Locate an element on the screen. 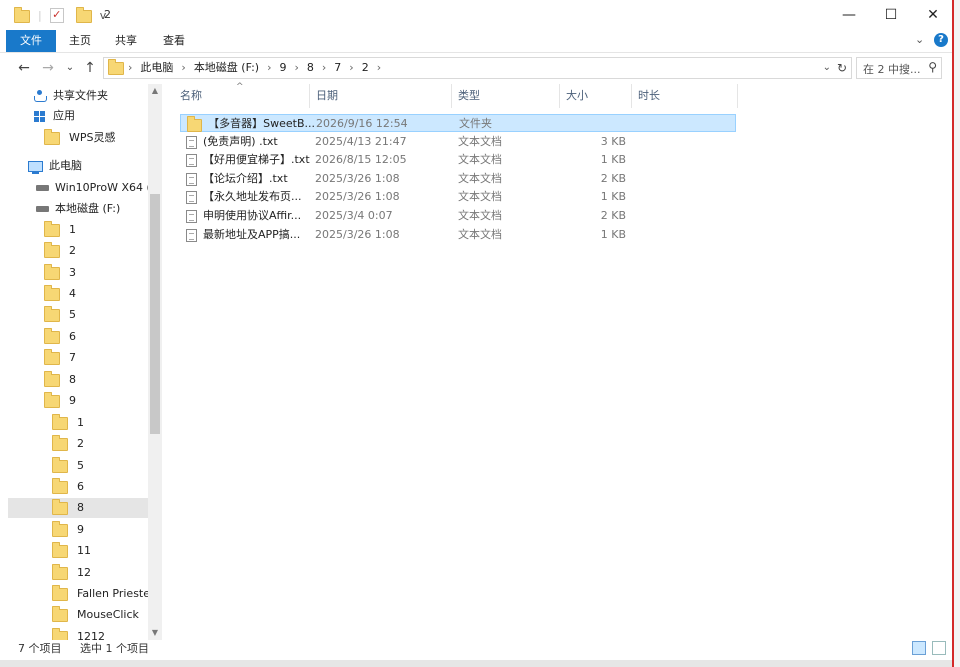 This screenshot has width=960, height=667. file-row: 【论坛介绍】.txt 2025/3/26 1:08 文本文档 2 KB is located at coordinates (458, 179).